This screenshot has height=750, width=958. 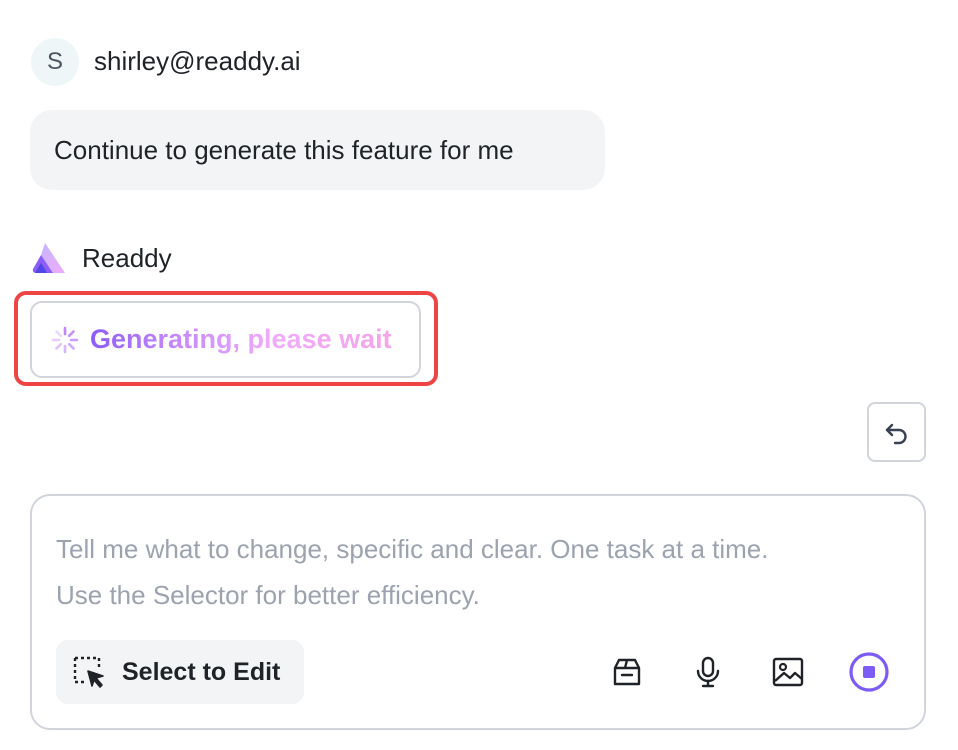 I want to click on select-to-edit-label: Select to Edit, so click(x=201, y=671).